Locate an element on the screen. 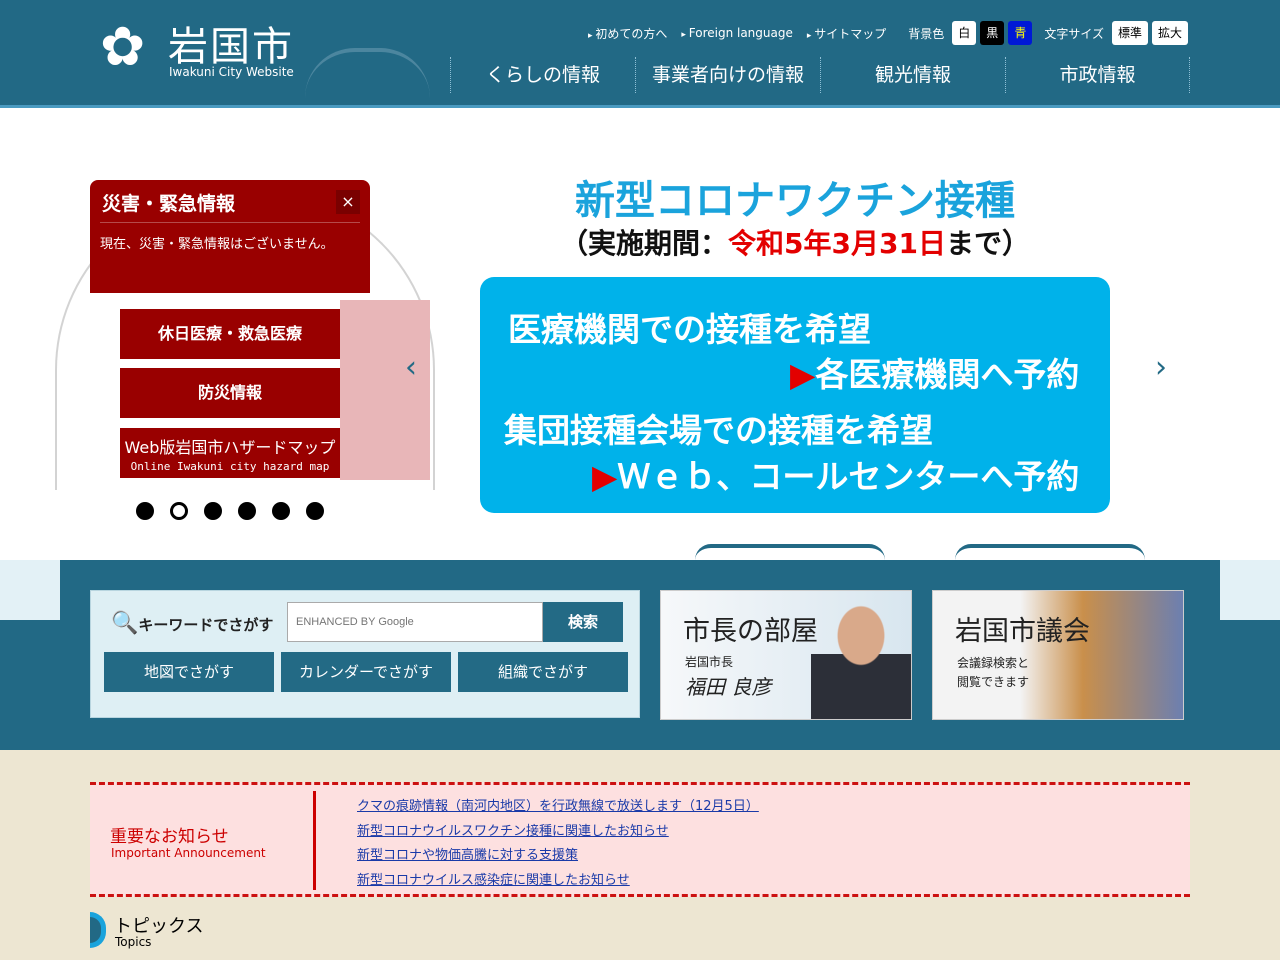 The image size is (1280, 960). list-item: クマの痕跡情報（南河内地区）を行政無線で放送します（12月5日） is located at coordinates (558, 807).